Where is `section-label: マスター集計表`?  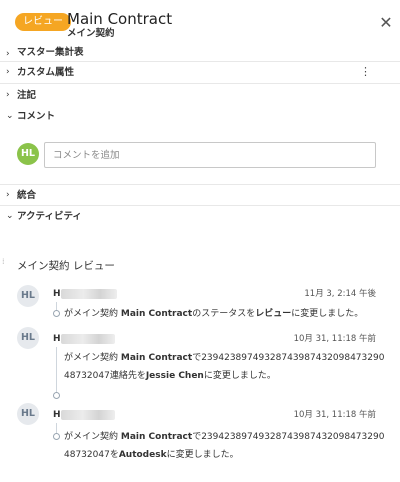 section-label: マスター集計表 is located at coordinates (50, 52).